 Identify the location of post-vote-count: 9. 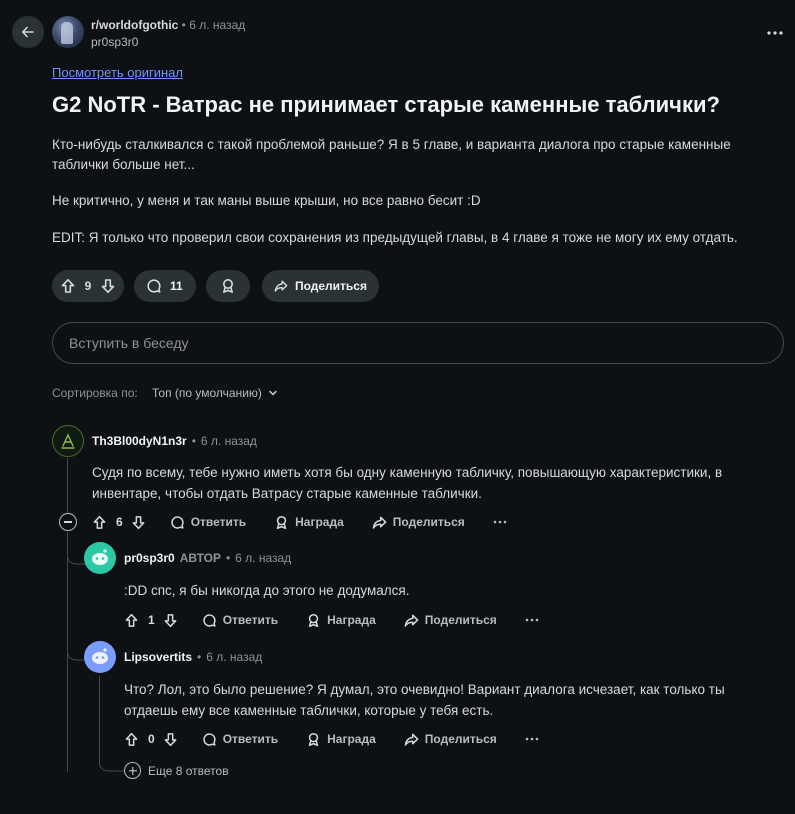
(88, 286).